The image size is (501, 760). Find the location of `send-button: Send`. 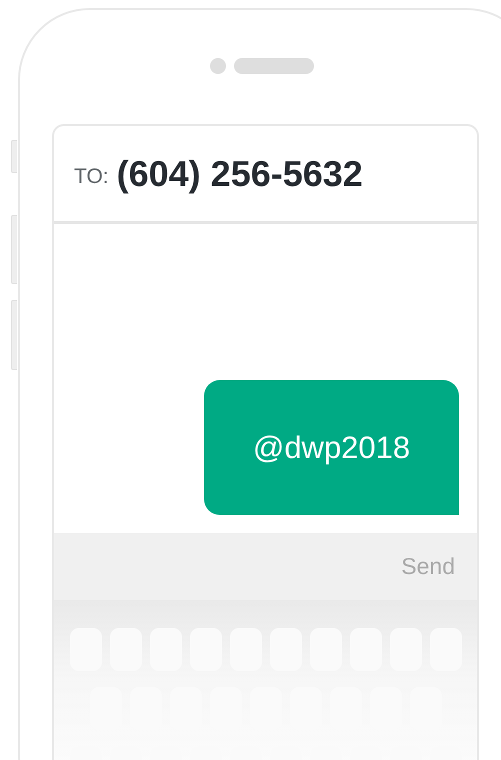

send-button: Send is located at coordinates (428, 566).